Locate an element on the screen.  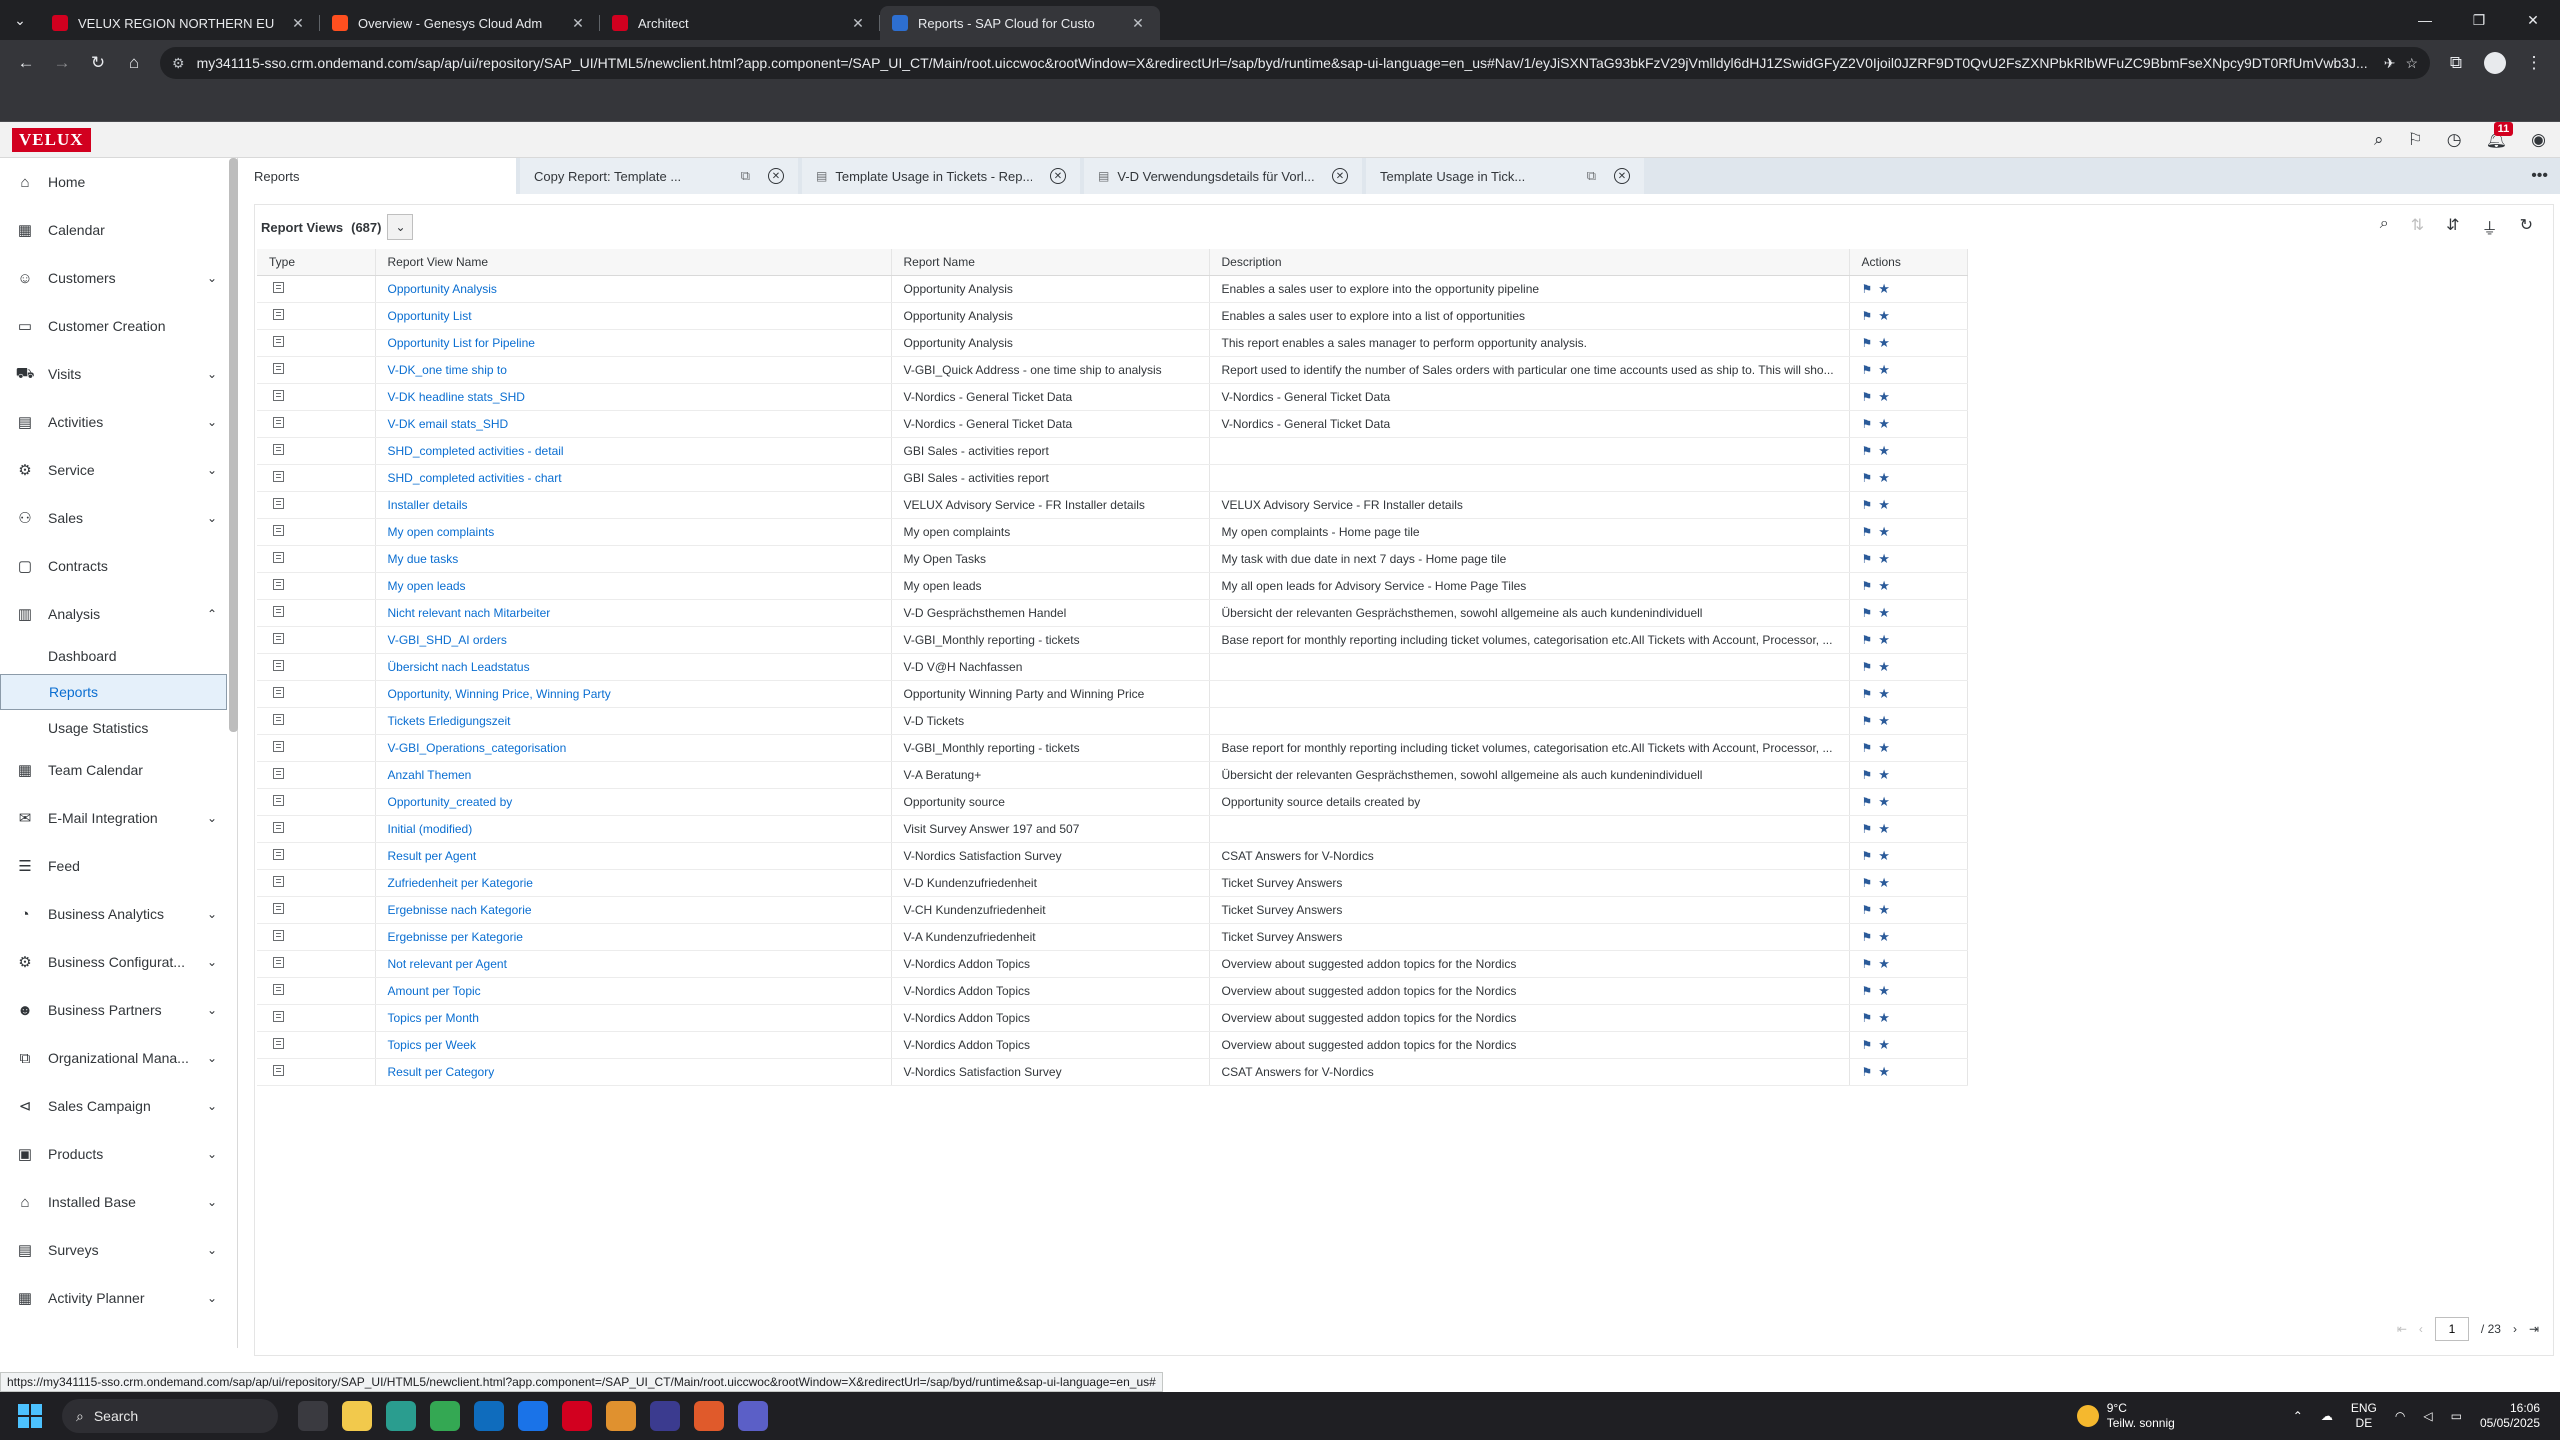
report-view-name-link: V-DK headline stats_SHD is located at coordinates (633, 397).